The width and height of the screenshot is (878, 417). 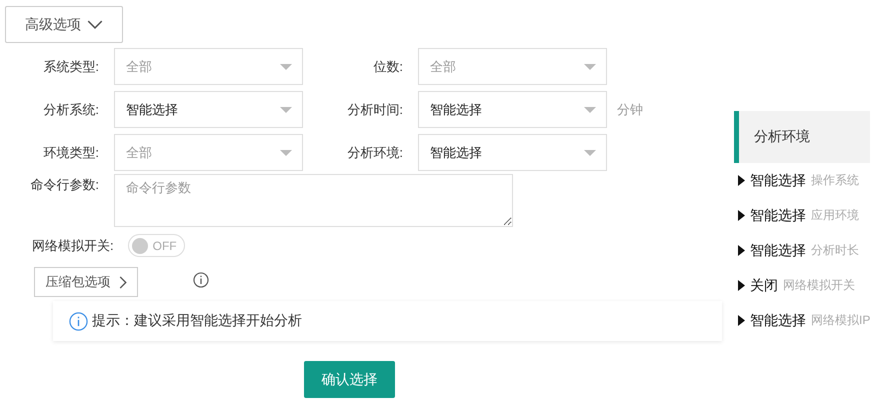 What do you see at coordinates (630, 109) in the screenshot?
I see `unit-label: 分钟` at bounding box center [630, 109].